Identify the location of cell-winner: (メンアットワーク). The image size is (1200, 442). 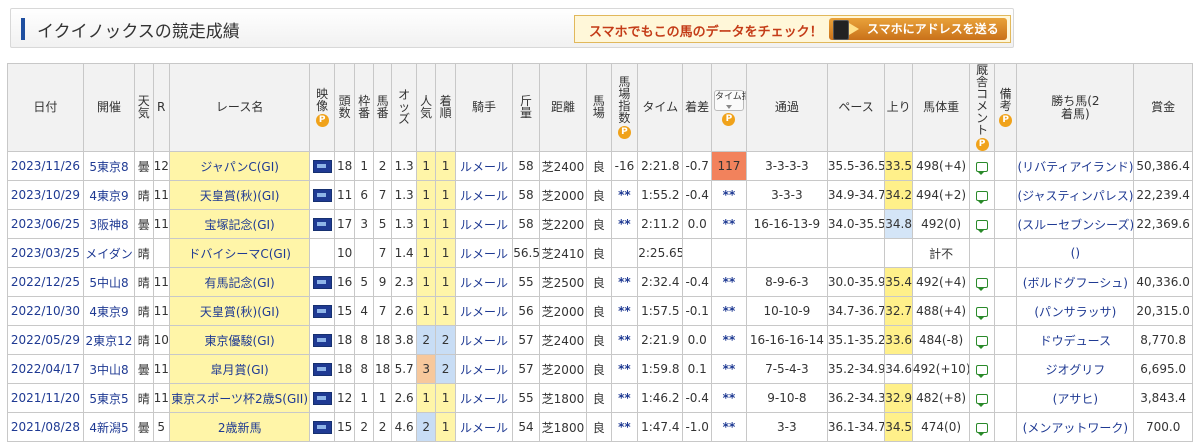
(1075, 427).